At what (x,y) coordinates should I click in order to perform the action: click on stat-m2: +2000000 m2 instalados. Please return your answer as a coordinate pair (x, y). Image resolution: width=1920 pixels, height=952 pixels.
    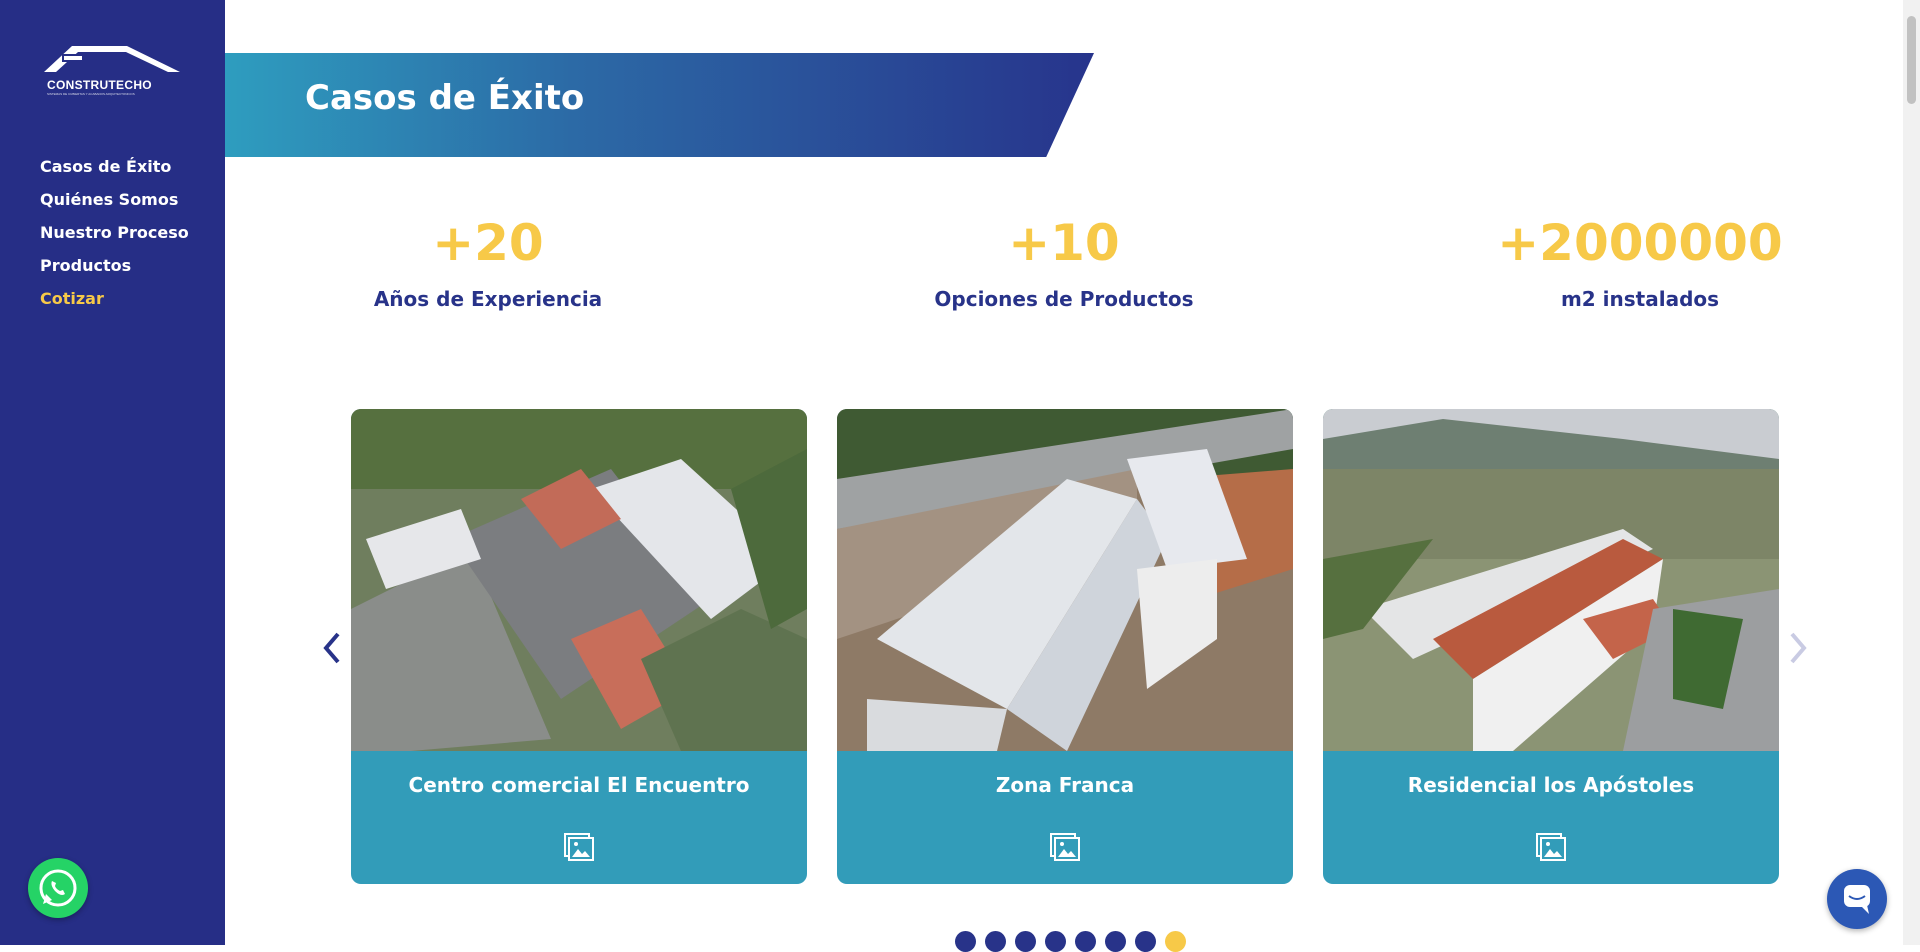
    Looking at the image, I should click on (1640, 262).